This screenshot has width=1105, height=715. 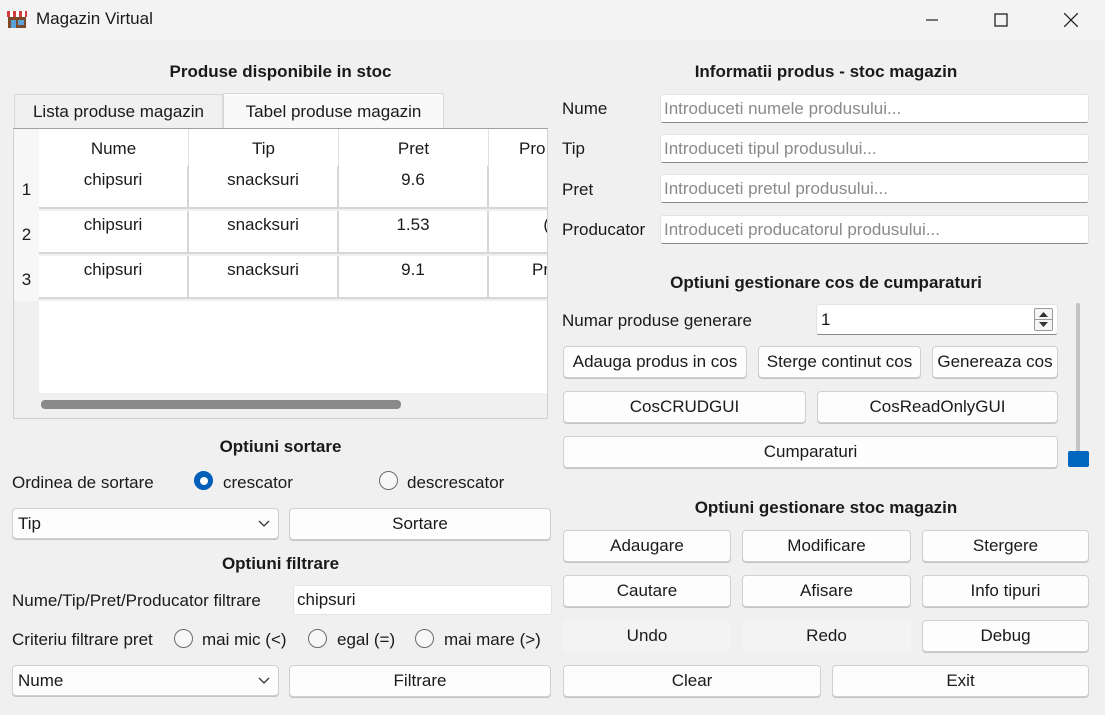 I want to click on field-label-producator: Producator, so click(x=604, y=229).